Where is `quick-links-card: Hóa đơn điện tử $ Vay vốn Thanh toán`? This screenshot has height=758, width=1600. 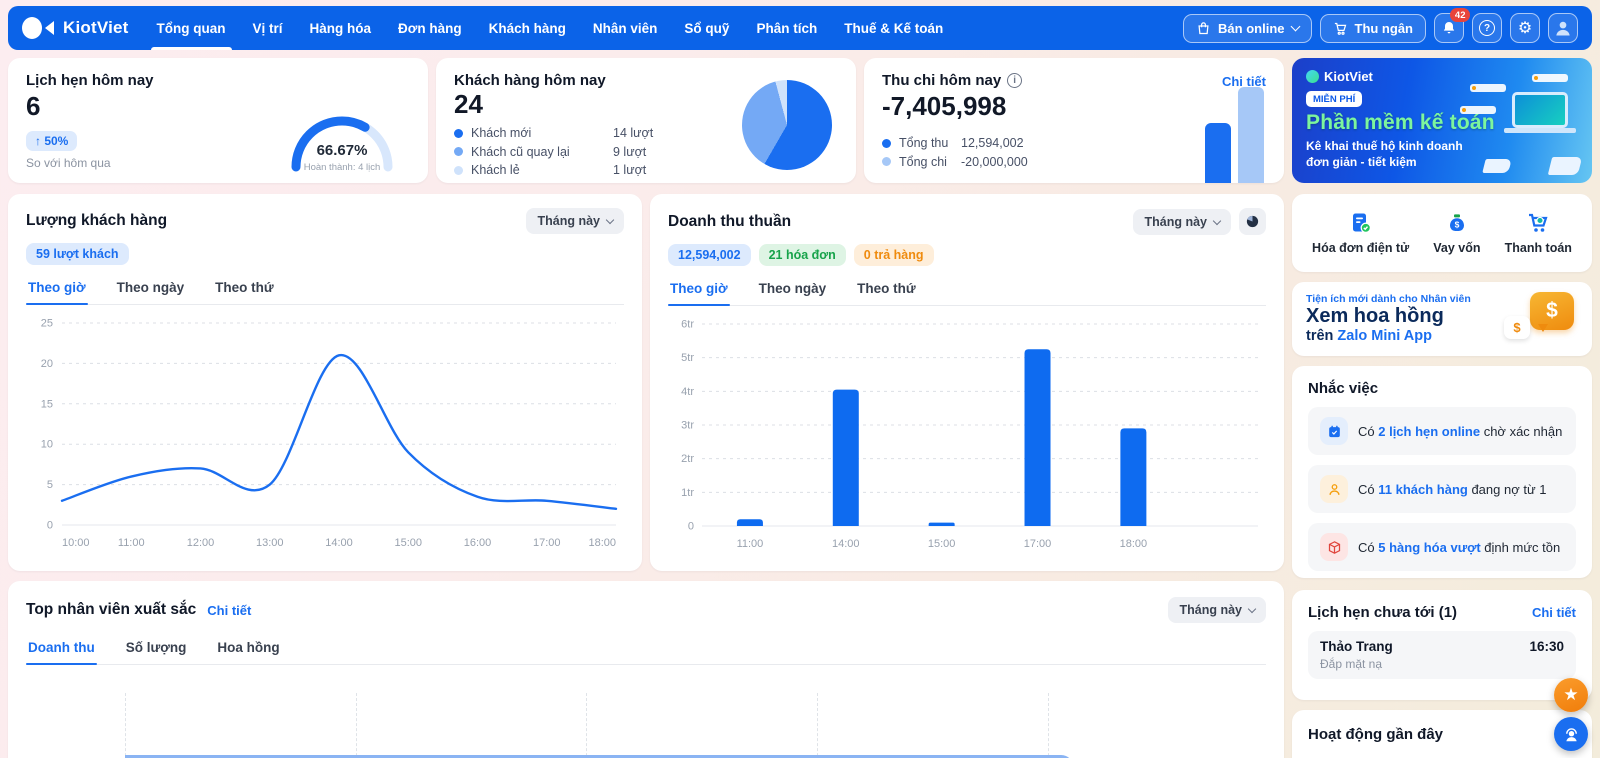
quick-links-card: Hóa đơn điện tử $ Vay vốn Thanh toán is located at coordinates (1442, 233).